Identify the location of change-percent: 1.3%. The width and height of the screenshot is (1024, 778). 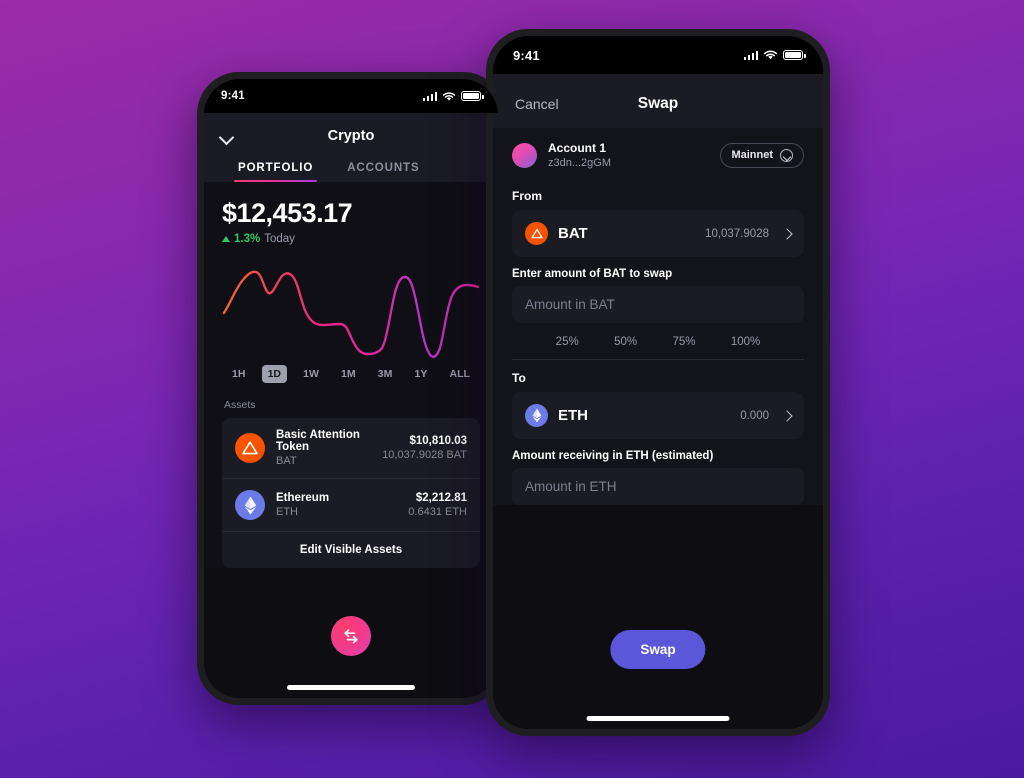
(247, 239).